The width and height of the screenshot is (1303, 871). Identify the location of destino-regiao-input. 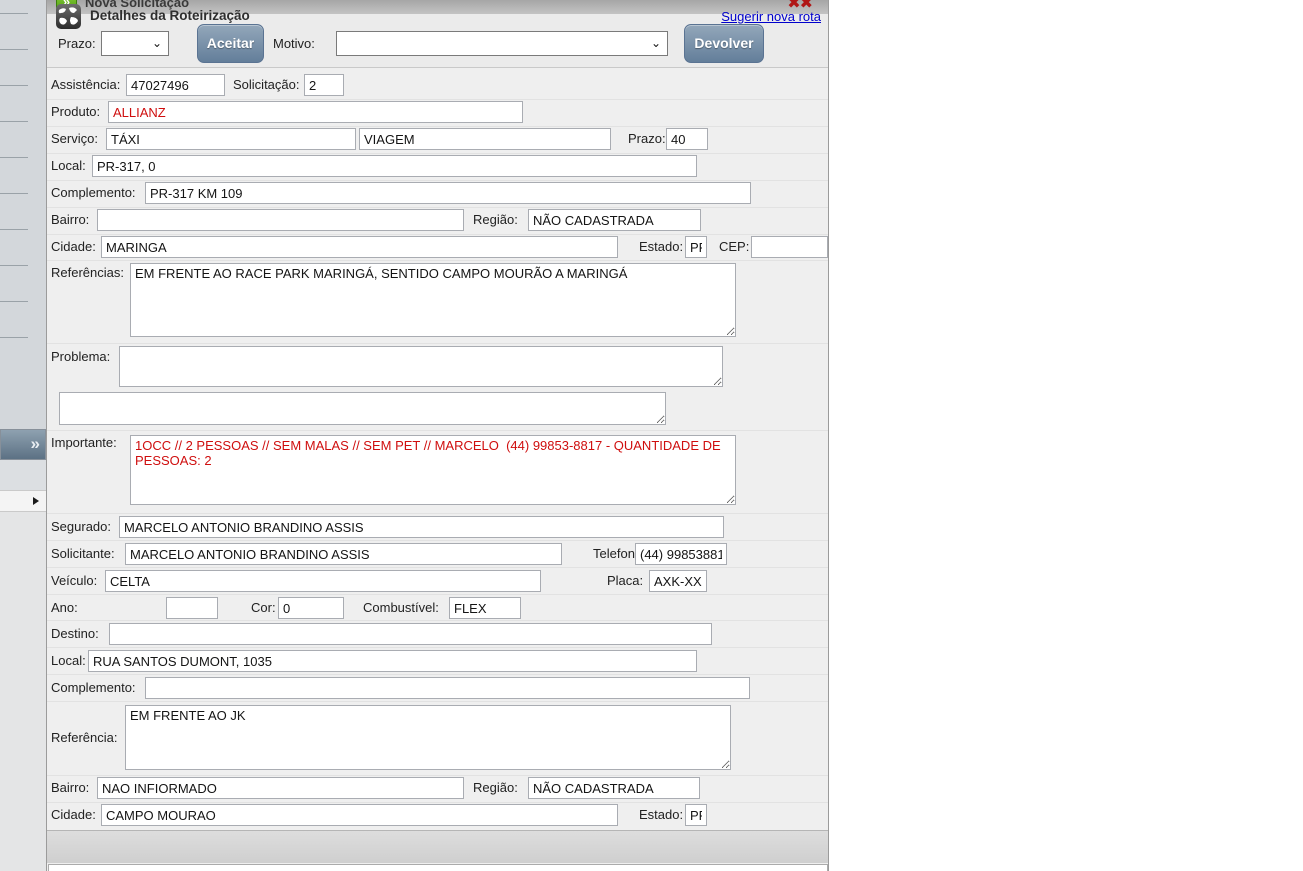
(614, 788).